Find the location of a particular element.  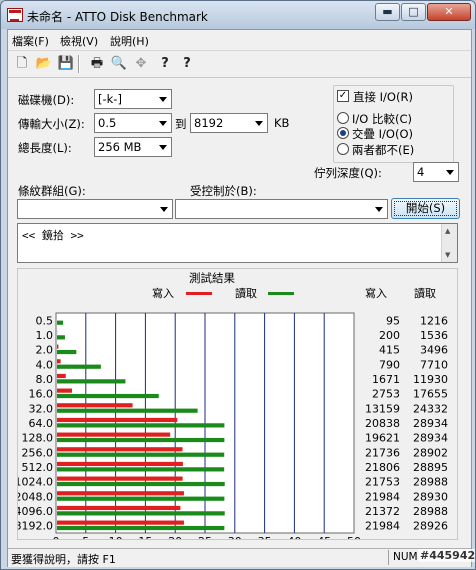

window-title: 未命名 - ATTO Disk Benchmark is located at coordinates (117, 17).